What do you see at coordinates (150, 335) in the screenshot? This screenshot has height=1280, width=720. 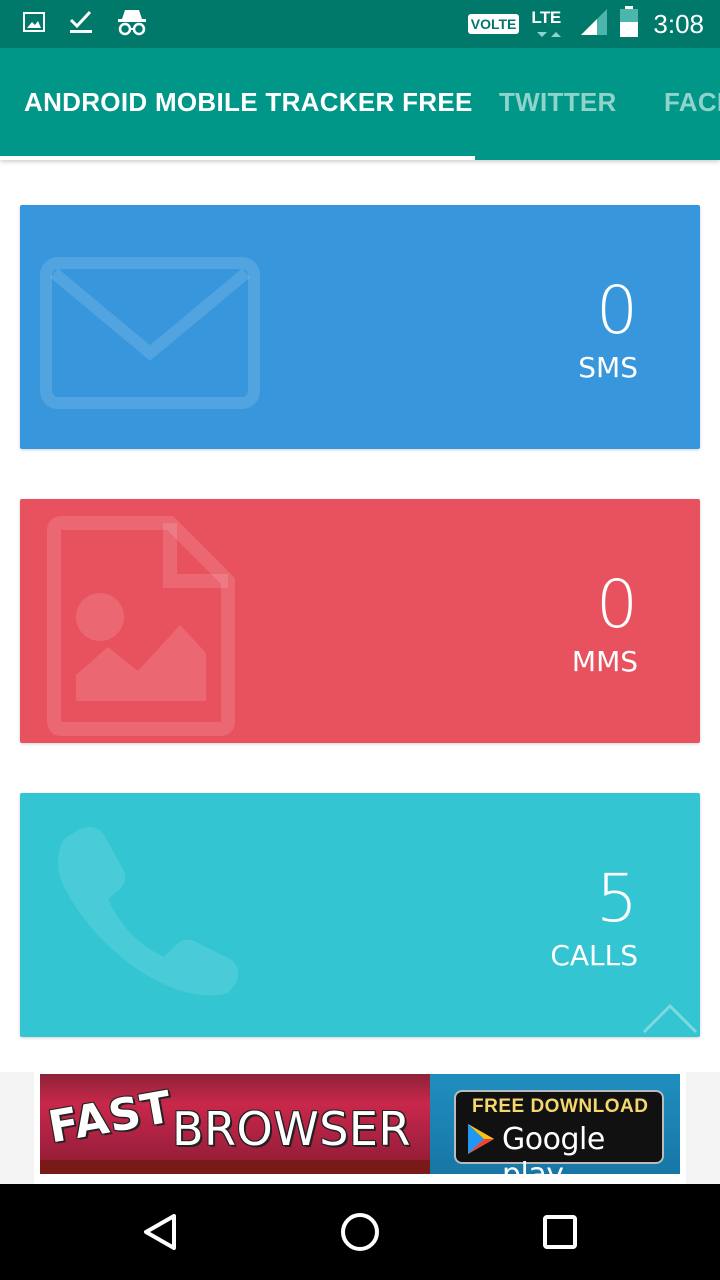 I see `envelope-icon` at bounding box center [150, 335].